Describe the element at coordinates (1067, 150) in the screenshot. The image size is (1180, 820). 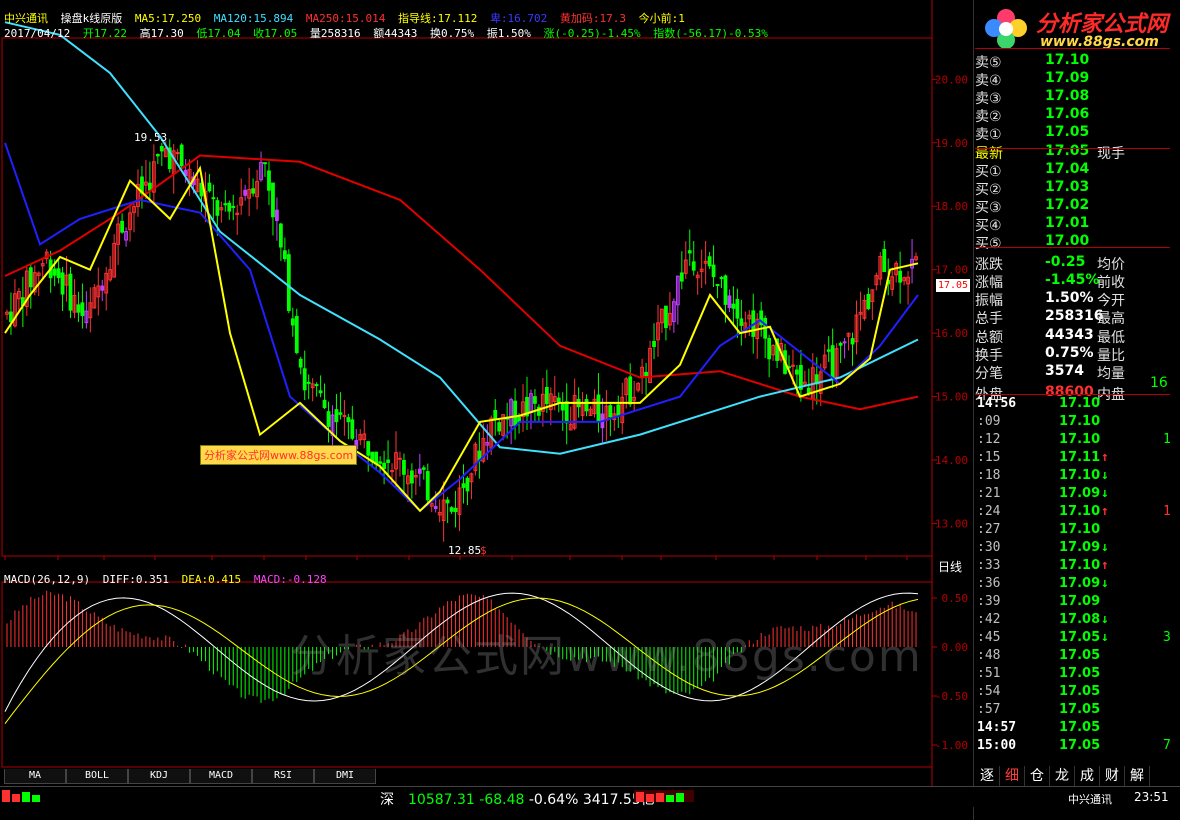
I see `quote-value: 17.05` at that location.